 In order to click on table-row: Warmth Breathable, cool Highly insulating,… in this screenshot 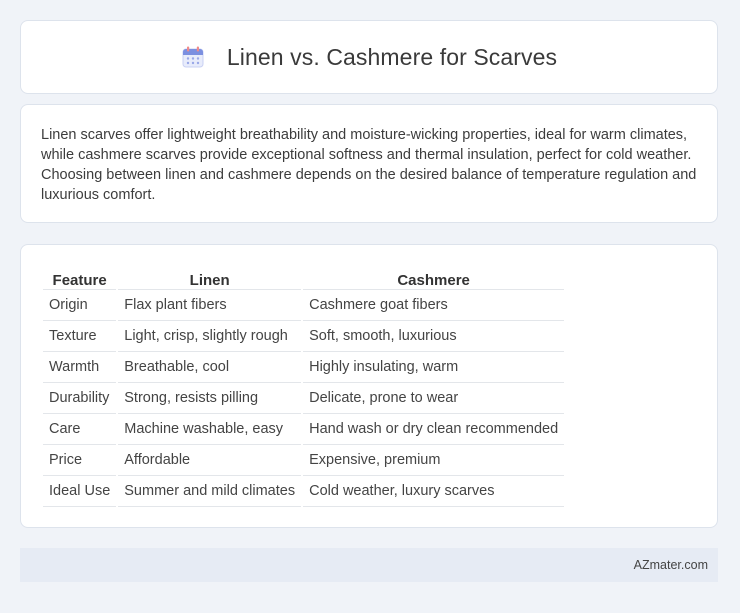, I will do `click(304, 367)`.